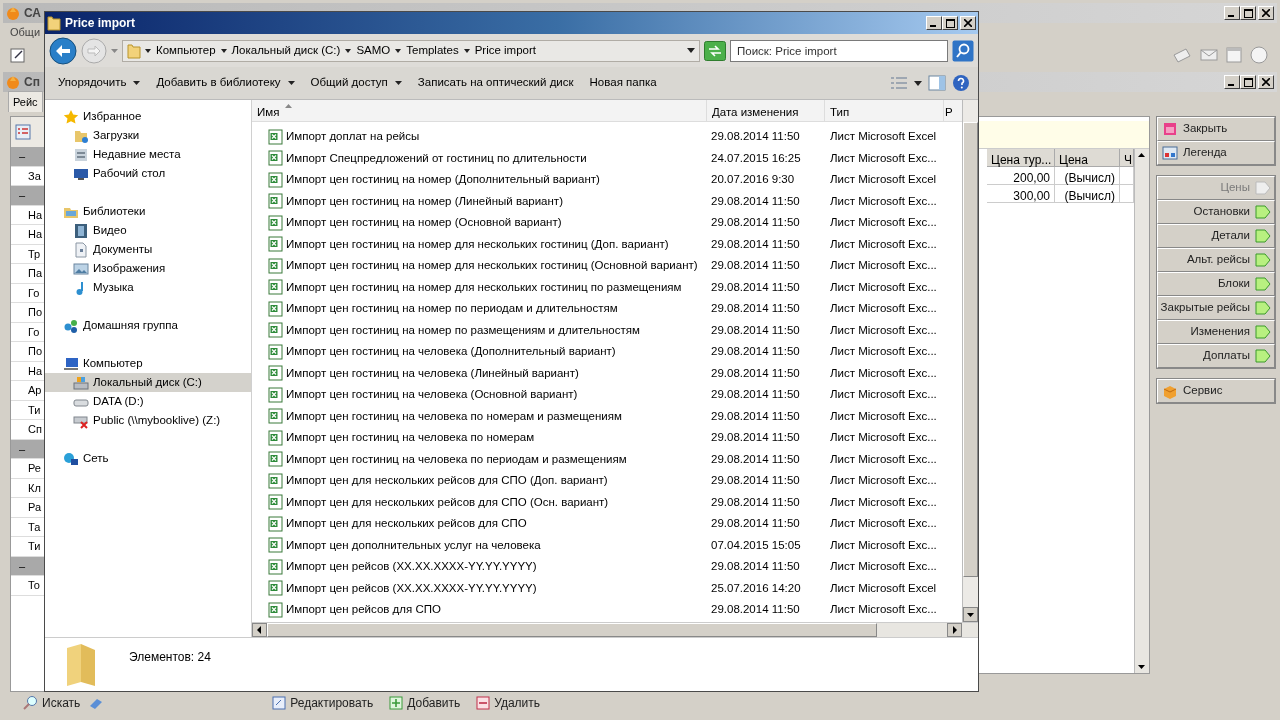 The image size is (1280, 720). What do you see at coordinates (495, 83) in the screenshot?
I see `toolbar-button: Записать на оптический диск` at bounding box center [495, 83].